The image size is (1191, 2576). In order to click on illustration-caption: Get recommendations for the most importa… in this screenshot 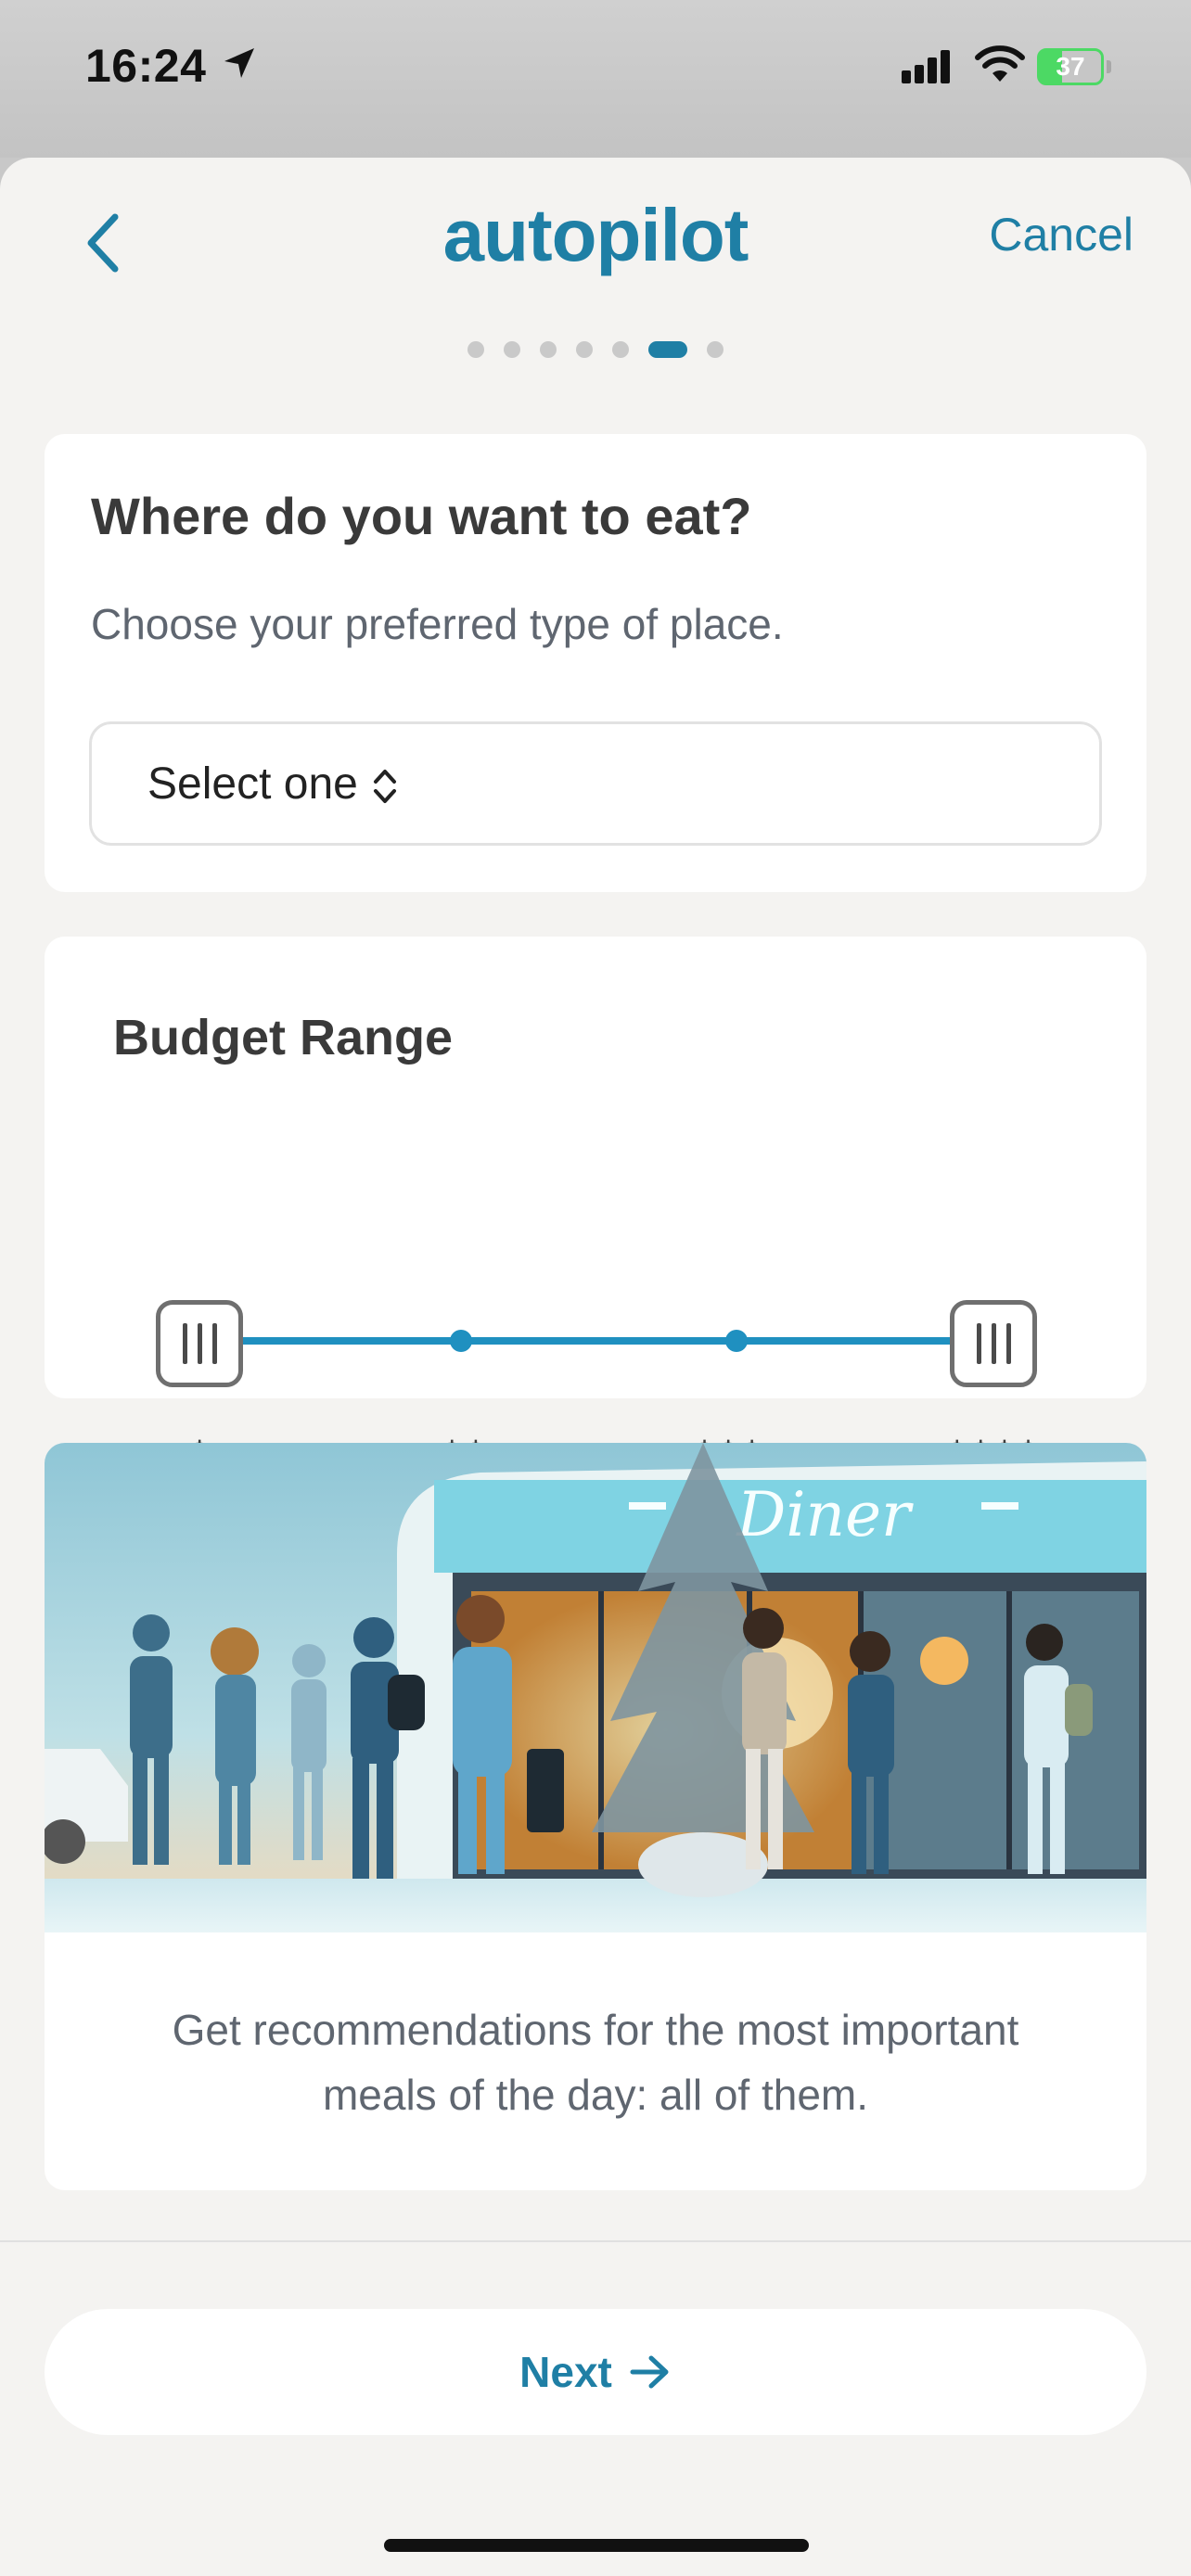, I will do `click(595, 2062)`.